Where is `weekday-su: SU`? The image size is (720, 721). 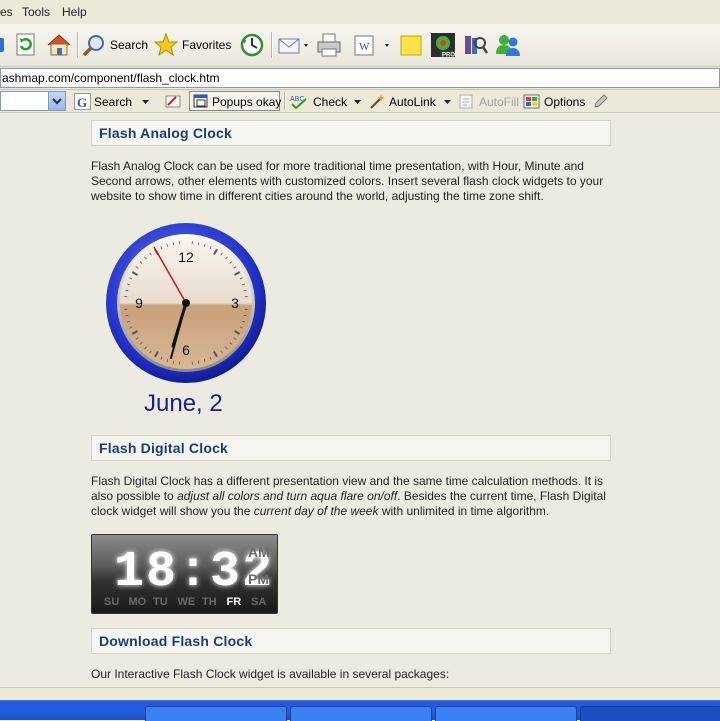
weekday-su: SU is located at coordinates (111, 602).